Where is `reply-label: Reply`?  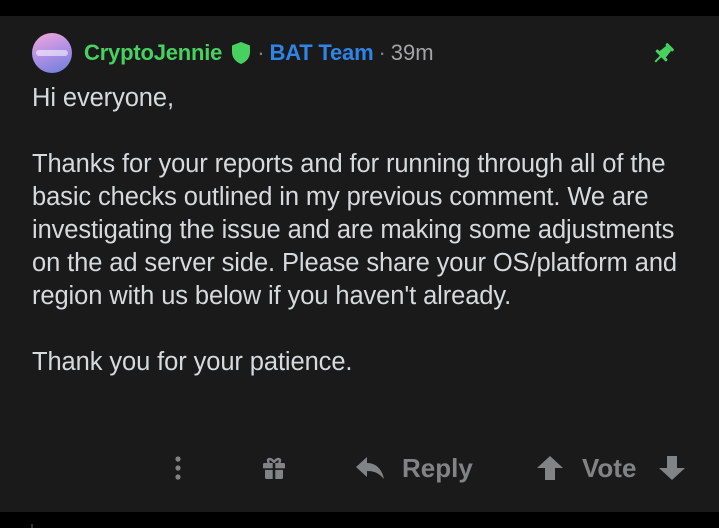
reply-label: Reply is located at coordinates (437, 467).